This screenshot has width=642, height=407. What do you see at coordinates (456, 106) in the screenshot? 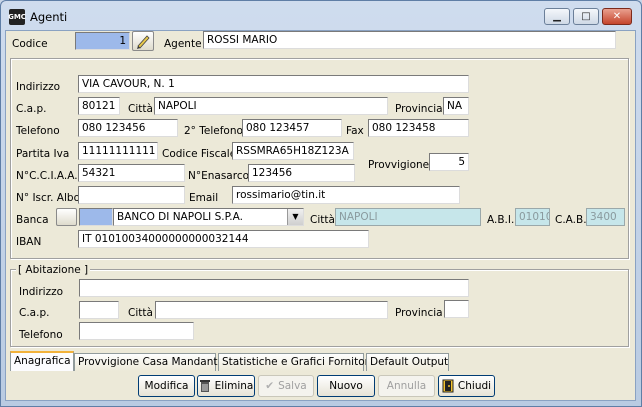
I see `provincia-input: NA` at bounding box center [456, 106].